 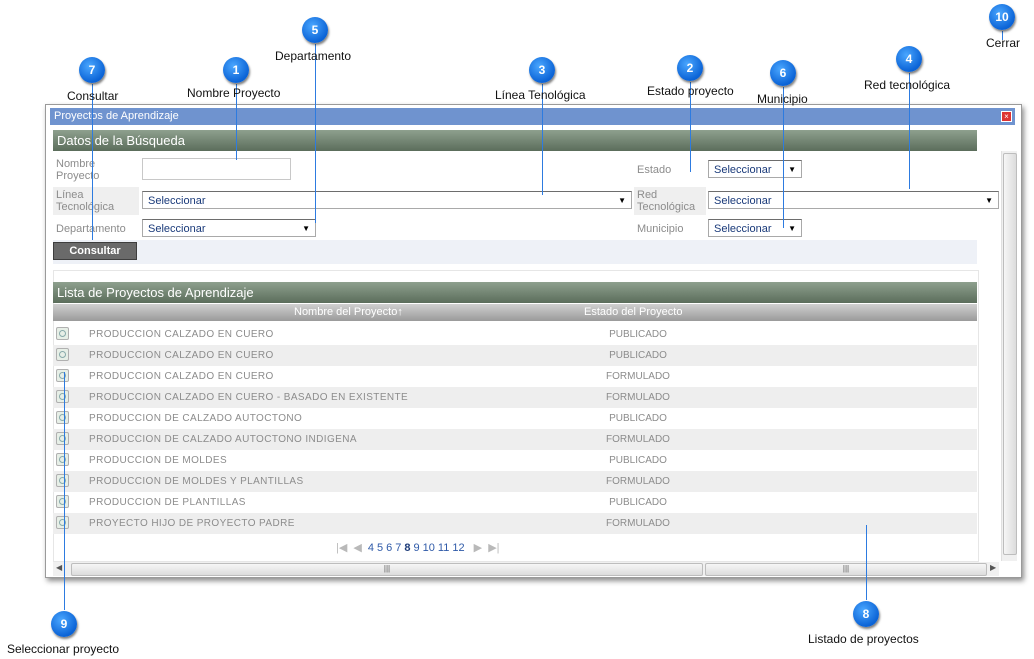 What do you see at coordinates (1003, 43) in the screenshot?
I see `callout-10-label: Cerrar` at bounding box center [1003, 43].